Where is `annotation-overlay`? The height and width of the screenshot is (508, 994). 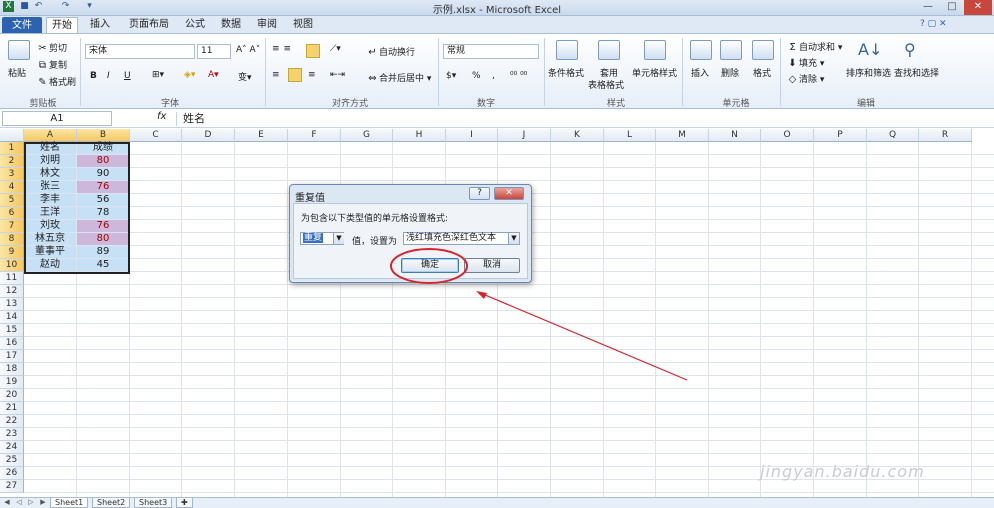
annotation-overlay is located at coordinates (539, 314).